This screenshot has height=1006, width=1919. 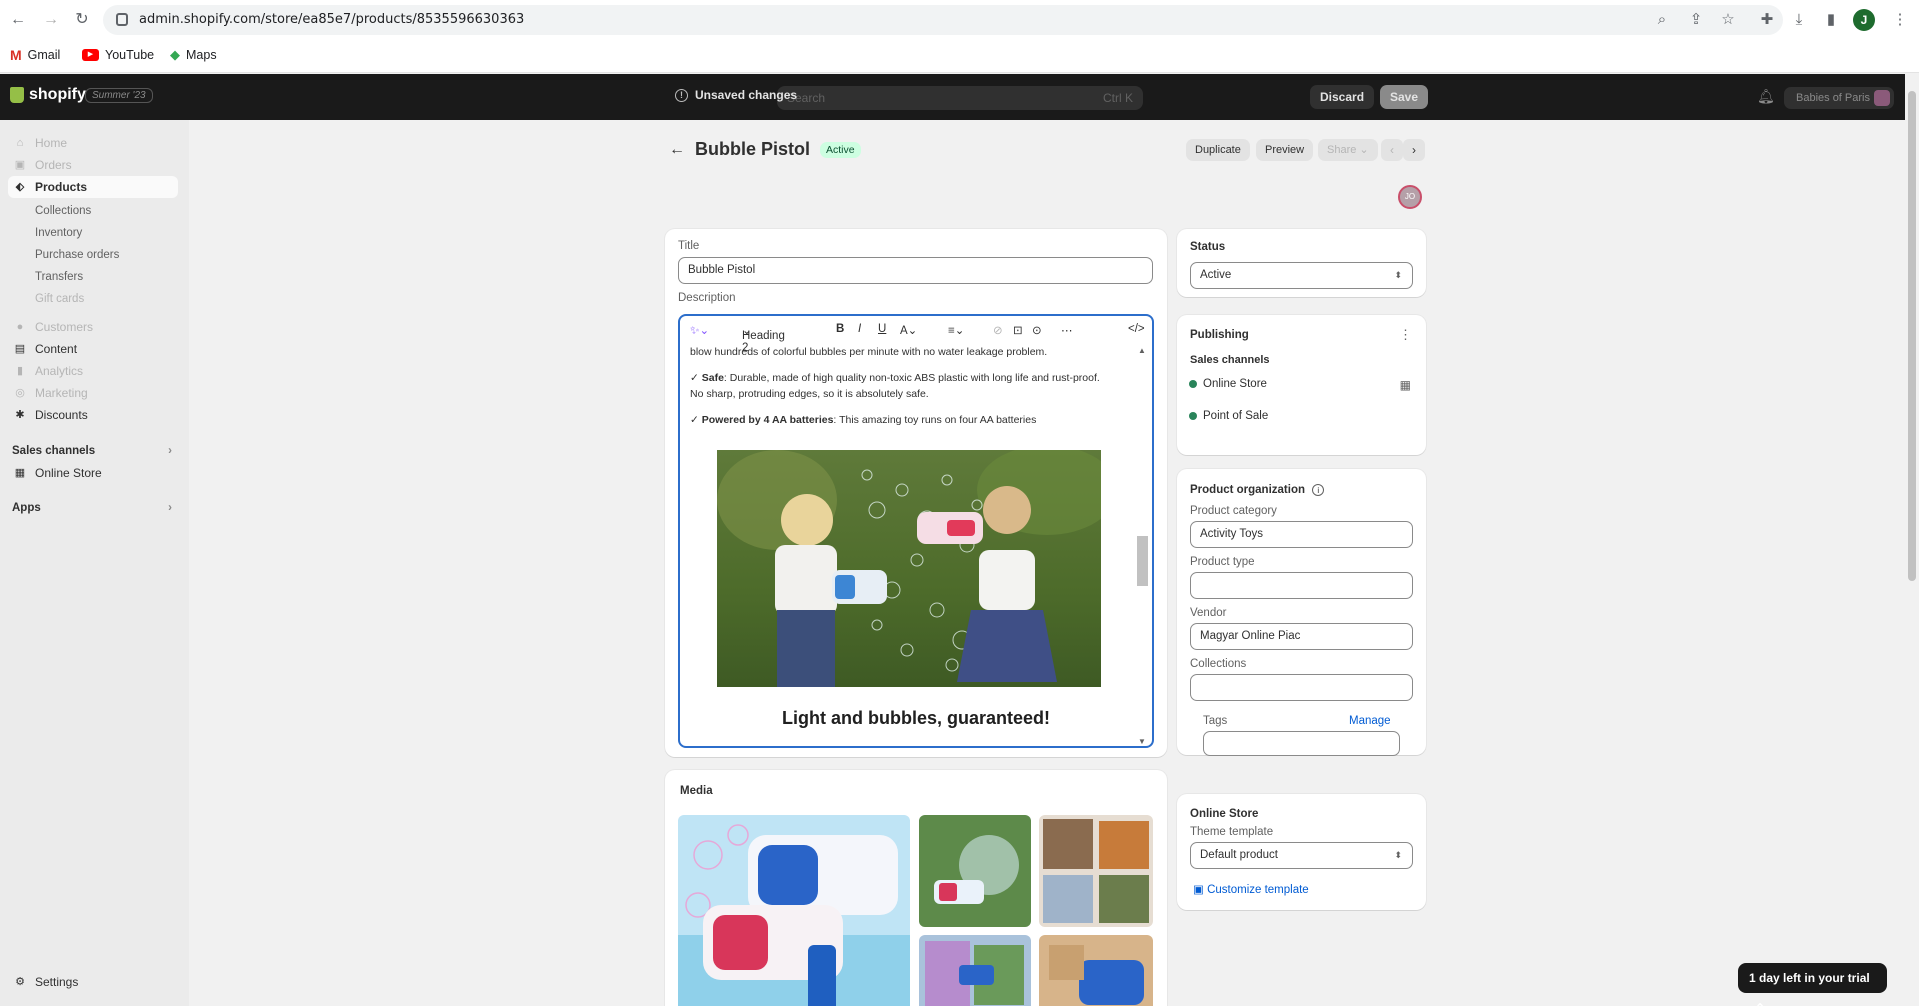 What do you see at coordinates (1142, 741) in the screenshot?
I see `scroll-down-icon: ▼` at bounding box center [1142, 741].